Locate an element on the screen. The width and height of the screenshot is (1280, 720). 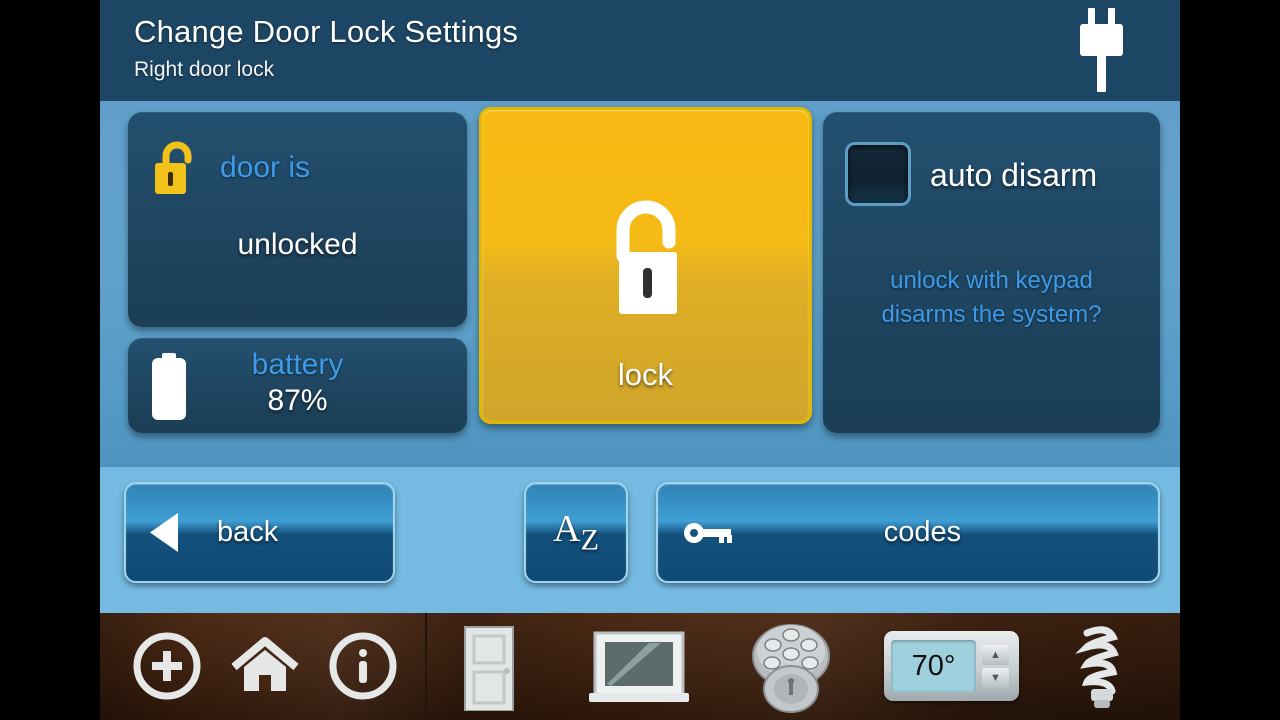
info-button is located at coordinates (363, 666).